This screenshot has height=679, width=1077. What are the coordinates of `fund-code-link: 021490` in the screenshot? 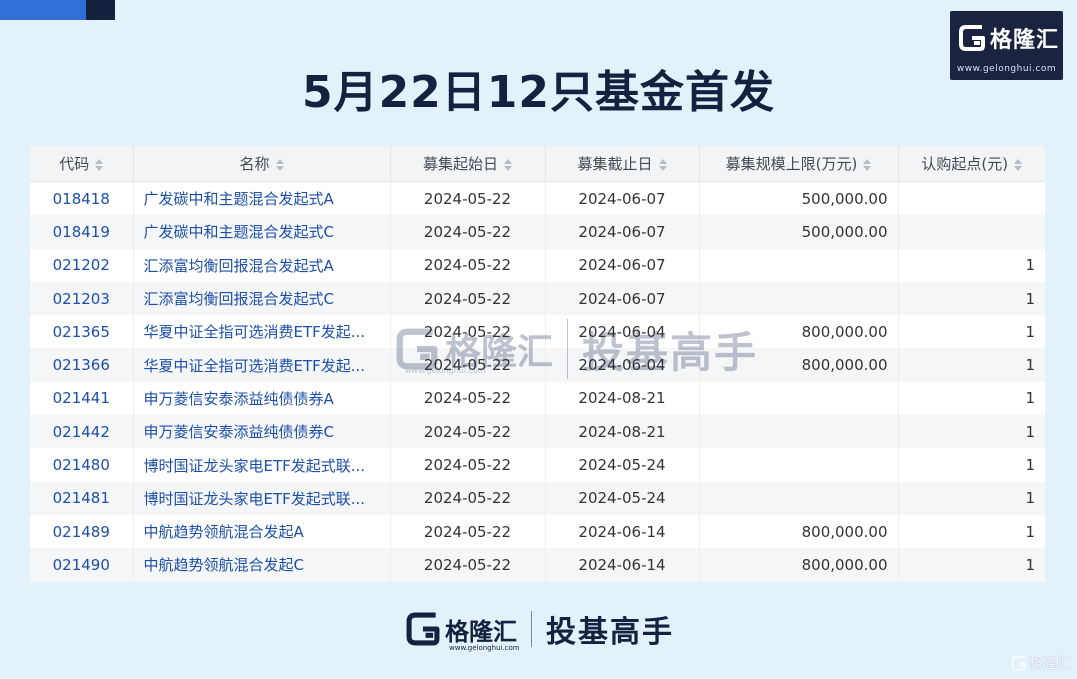 It's located at (82, 565).